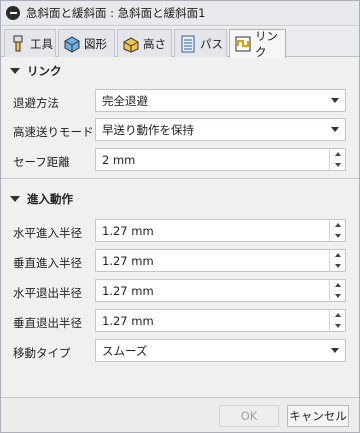 This screenshot has width=360, height=433. I want to click on vertical-lead-in-label: 垂直進入半径, so click(47, 263).